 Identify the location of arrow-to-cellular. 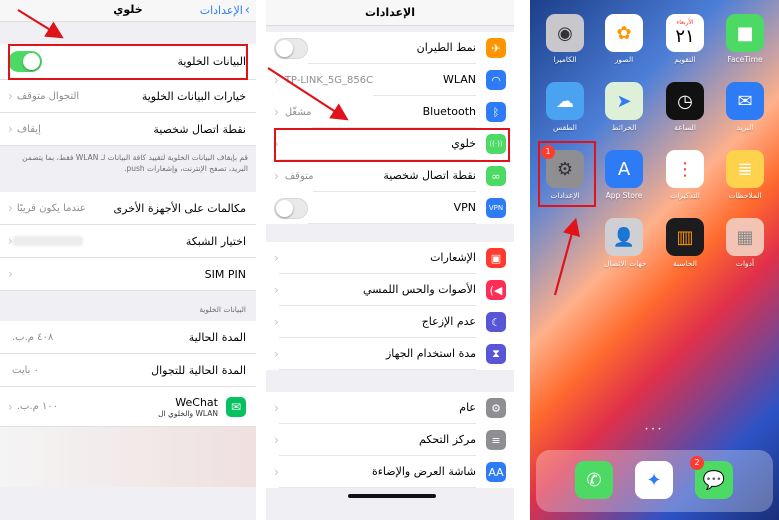
(308, 94).